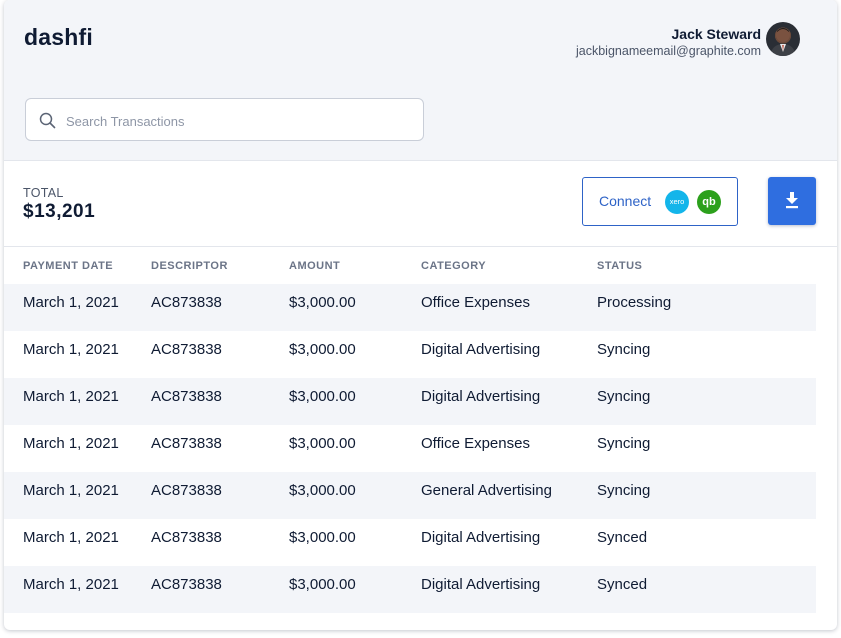  Describe the element at coordinates (189, 266) in the screenshot. I see `column-header-descriptor: DESCRIPTOR` at that location.